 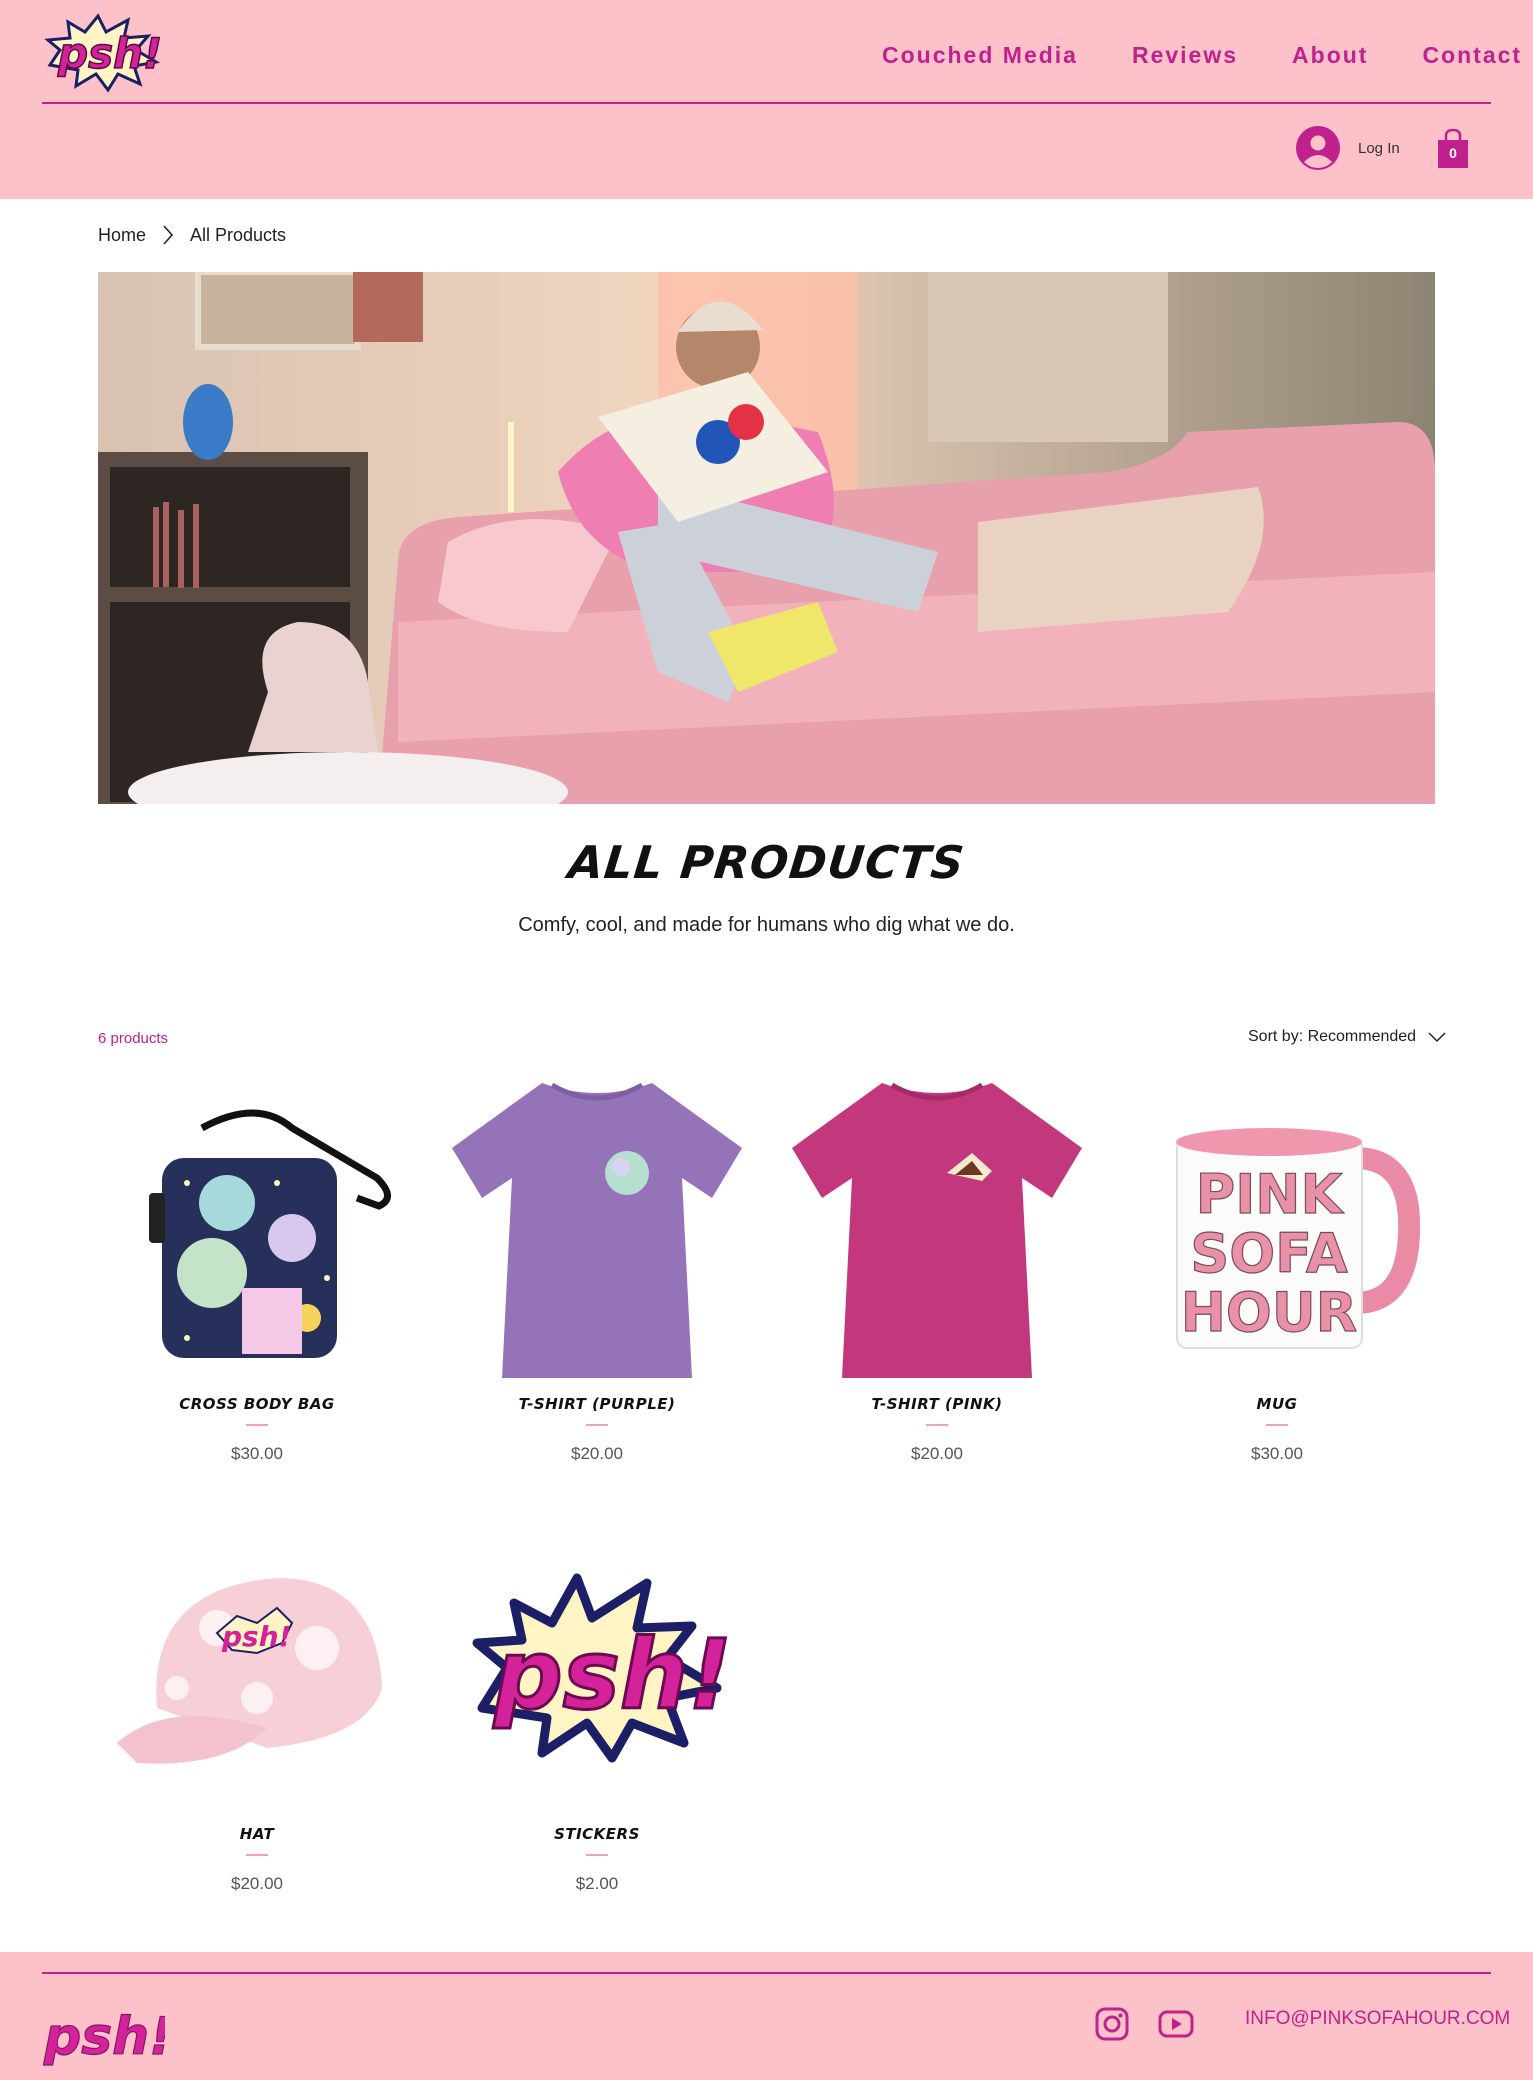 I want to click on cart-count: 0, so click(x=1453, y=153).